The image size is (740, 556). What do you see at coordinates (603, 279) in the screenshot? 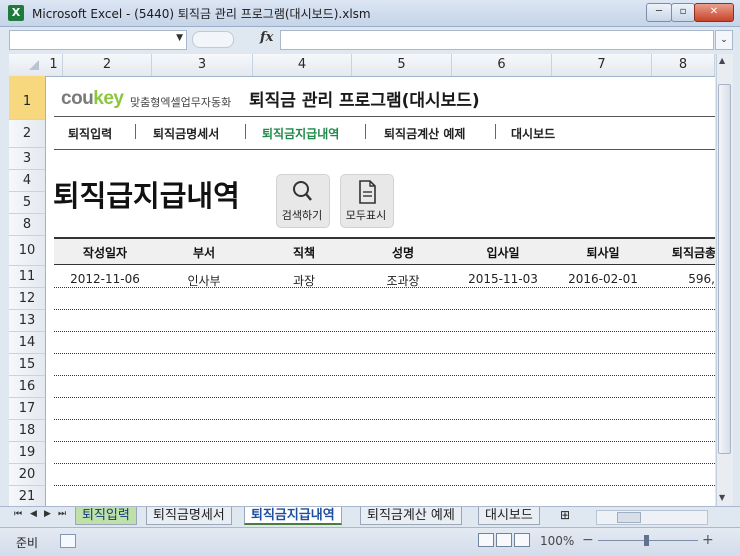
I see `table-cell: 2016-02-01` at bounding box center [603, 279].